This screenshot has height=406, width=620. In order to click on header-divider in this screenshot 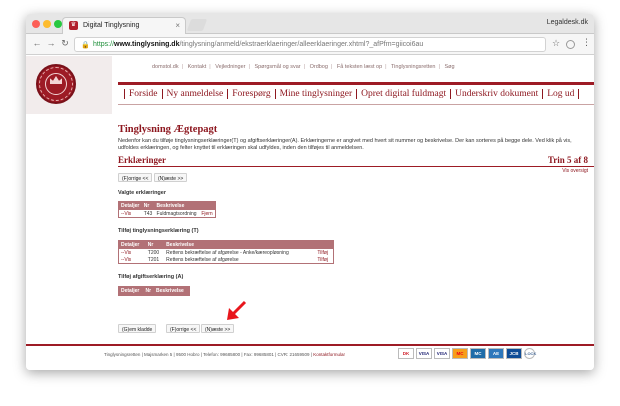, I will do `click(356, 83)`.